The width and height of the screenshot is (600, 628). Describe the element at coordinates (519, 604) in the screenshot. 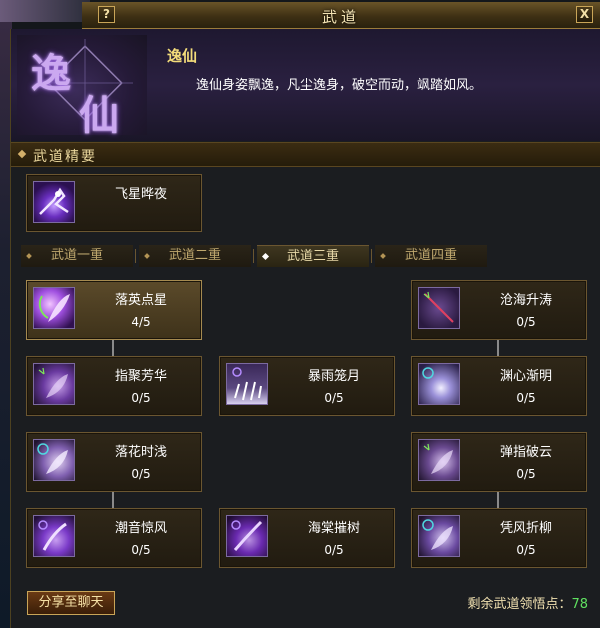

I see `points-label: 剩余武道领悟点：` at that location.